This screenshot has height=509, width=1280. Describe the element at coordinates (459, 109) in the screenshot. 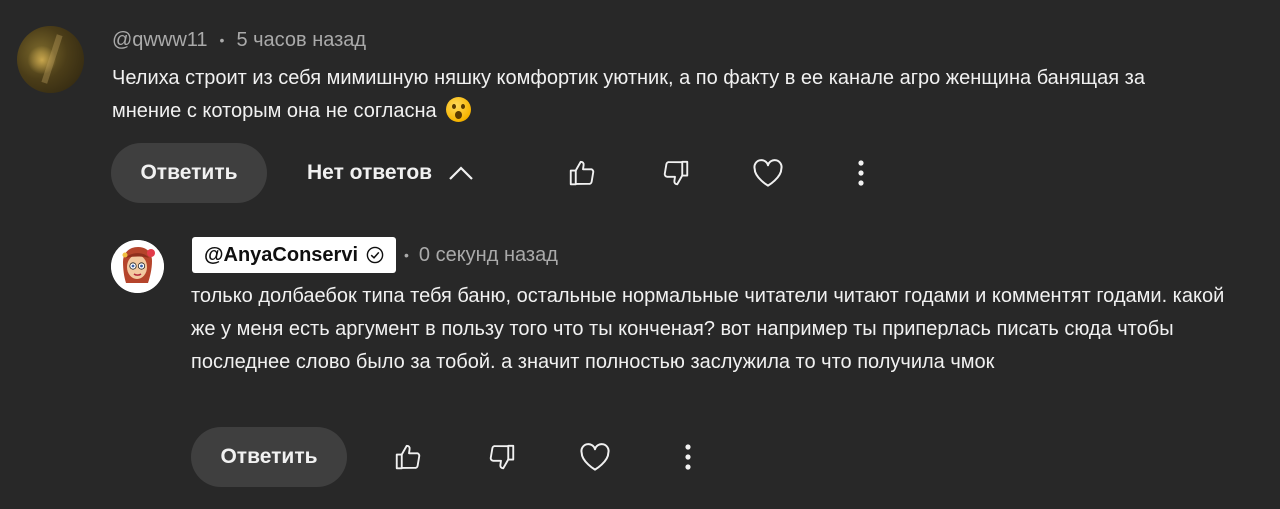

I see `surprised-face-emoji-icon` at that location.